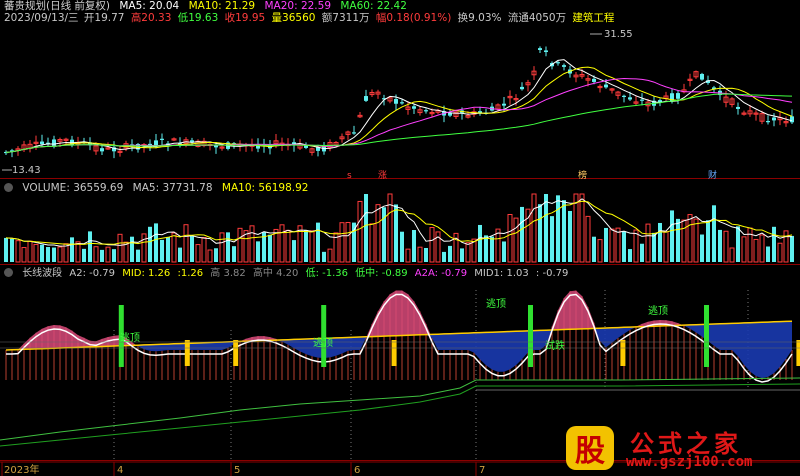  What do you see at coordinates (357, 470) in the screenshot?
I see `time-label: 6` at bounding box center [357, 470].